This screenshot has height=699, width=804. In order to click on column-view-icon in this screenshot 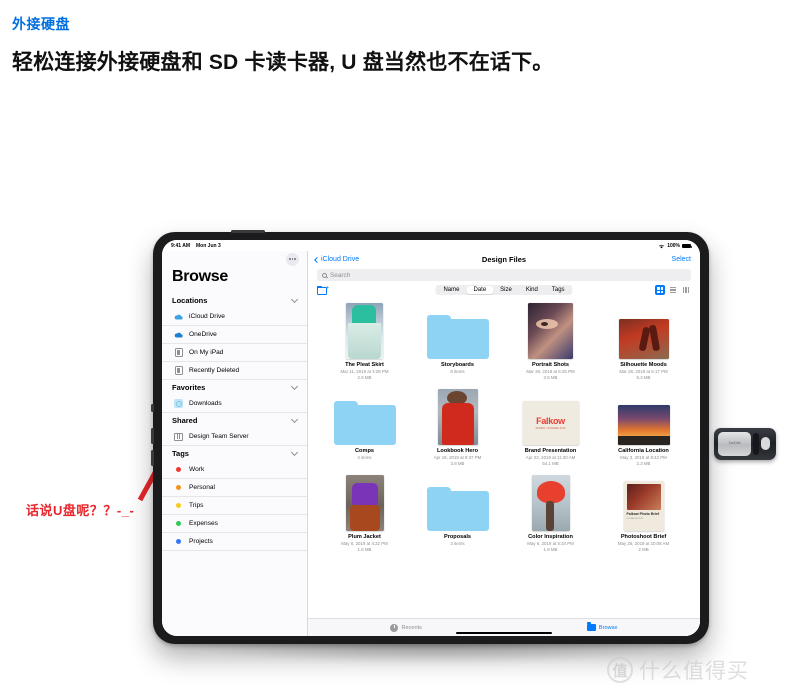, I will do `click(686, 290)`.